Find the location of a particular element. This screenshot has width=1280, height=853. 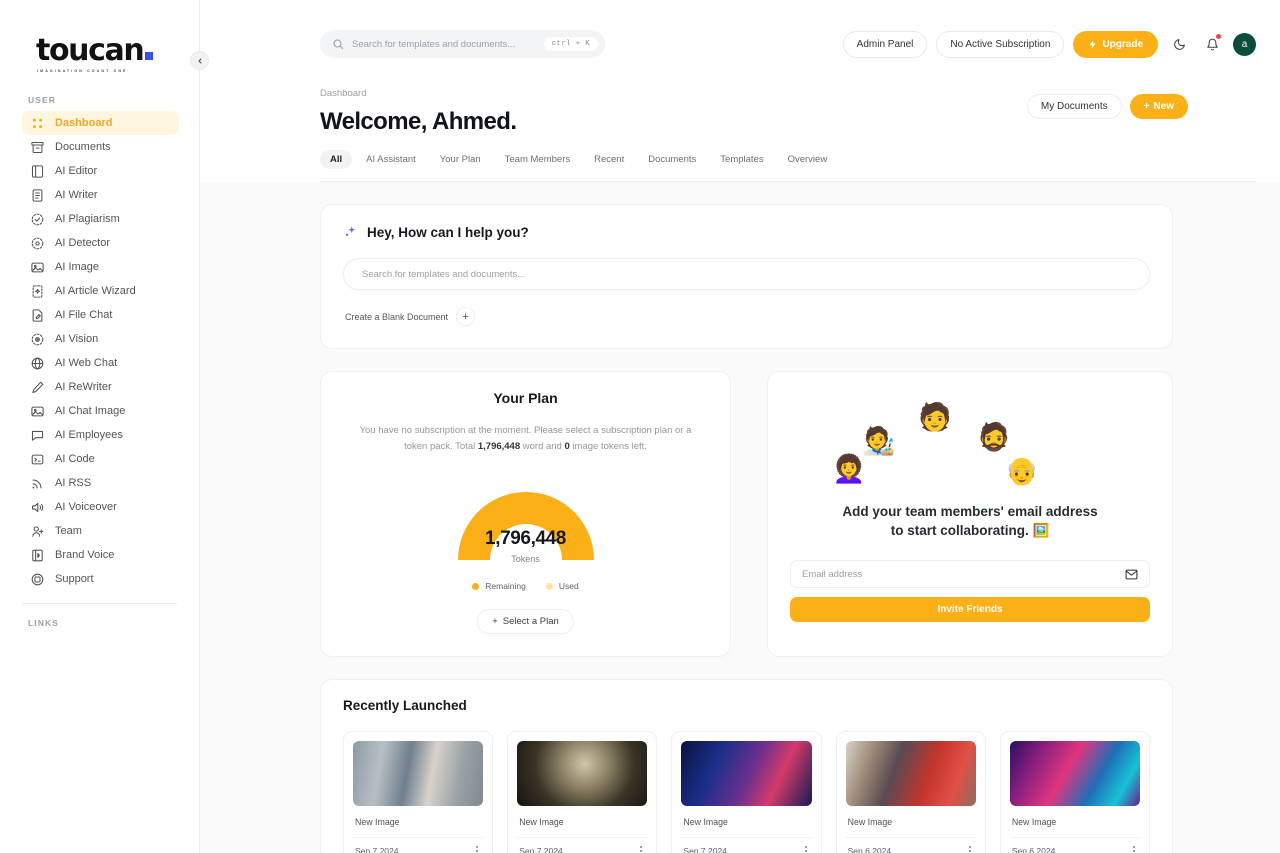

tab-your-plan: Your Plan is located at coordinates (460, 159).